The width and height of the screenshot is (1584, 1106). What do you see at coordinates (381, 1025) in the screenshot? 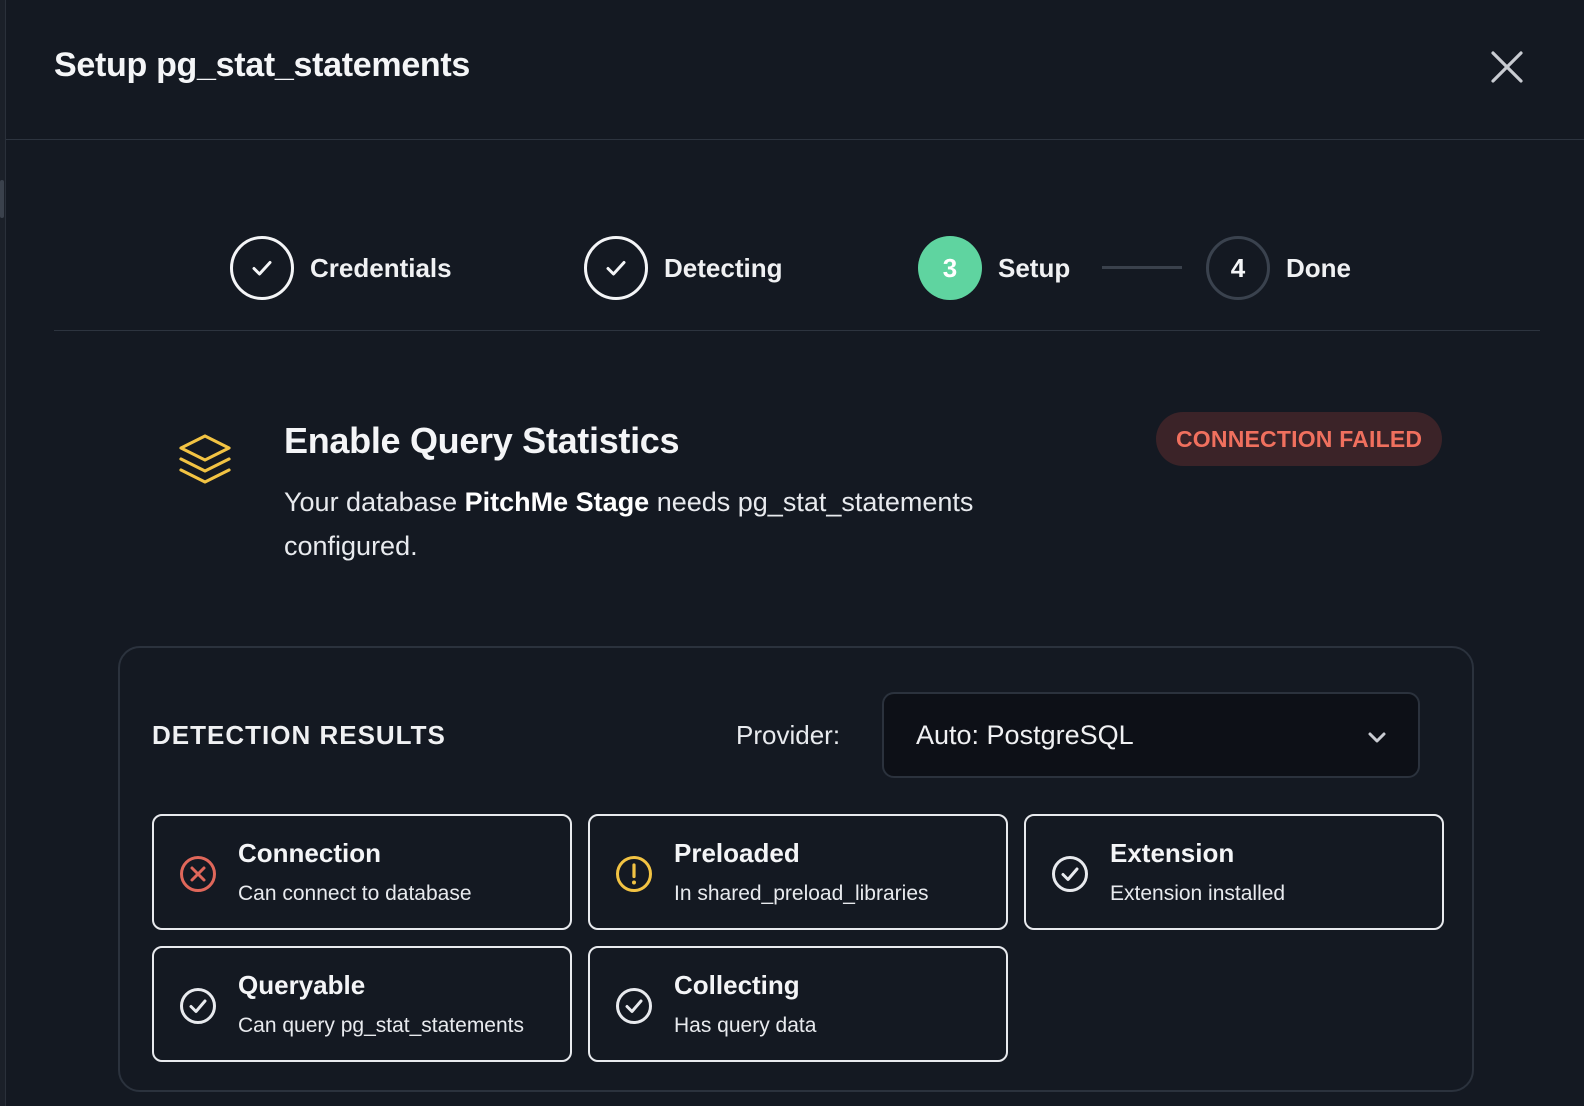
I see `result-description: Can query pg_stat_statements` at bounding box center [381, 1025].